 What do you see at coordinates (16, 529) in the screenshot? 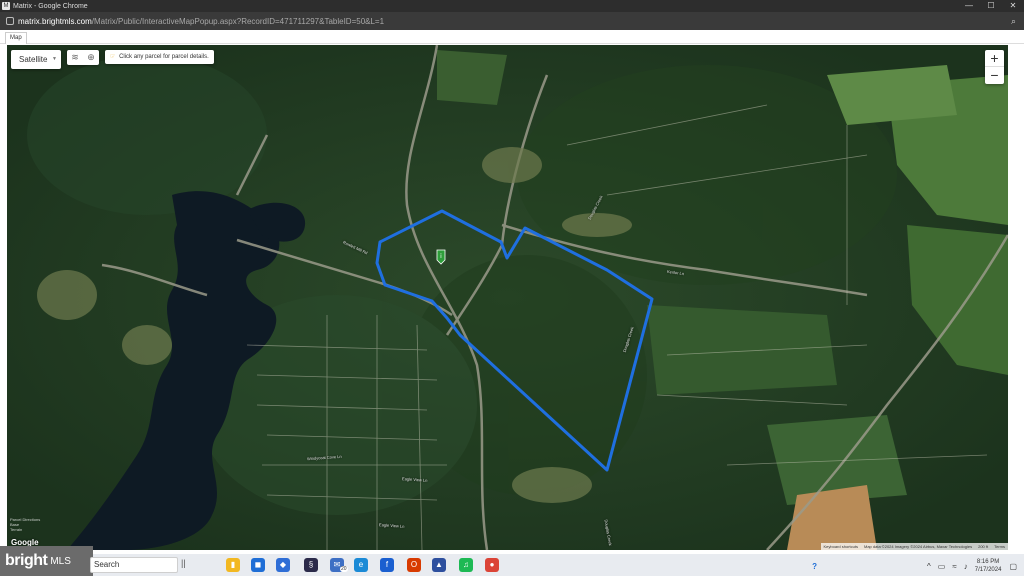
I see `legend-line: Terrain` at bounding box center [16, 529].